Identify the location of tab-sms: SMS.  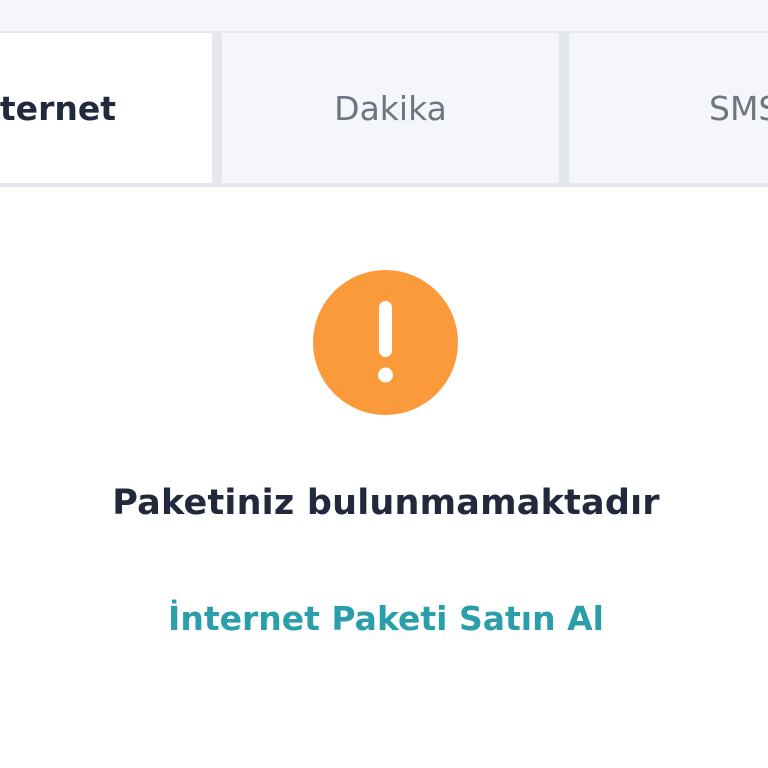
(668, 108).